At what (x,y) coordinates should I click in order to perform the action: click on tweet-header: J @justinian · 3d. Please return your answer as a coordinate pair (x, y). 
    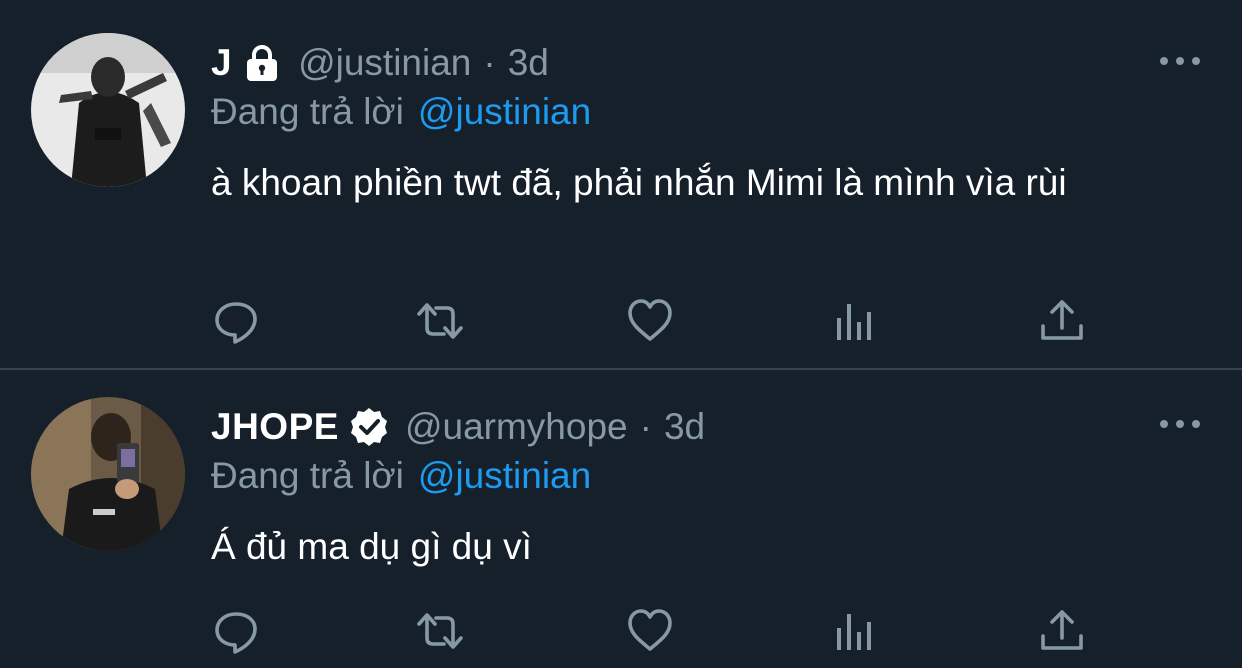
    Looking at the image, I should click on (380, 63).